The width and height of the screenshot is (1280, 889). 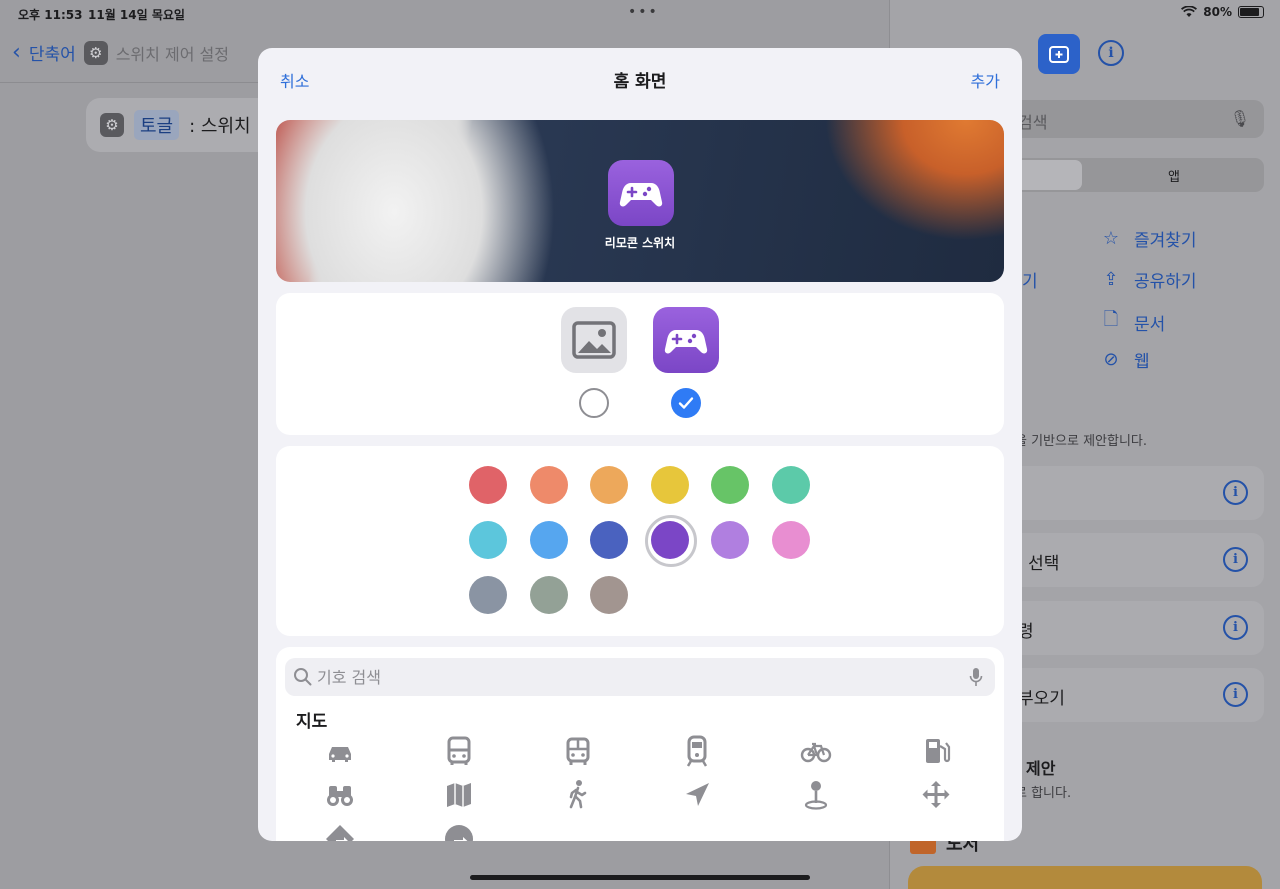 I want to click on action-token: 토글, so click(x=157, y=125).